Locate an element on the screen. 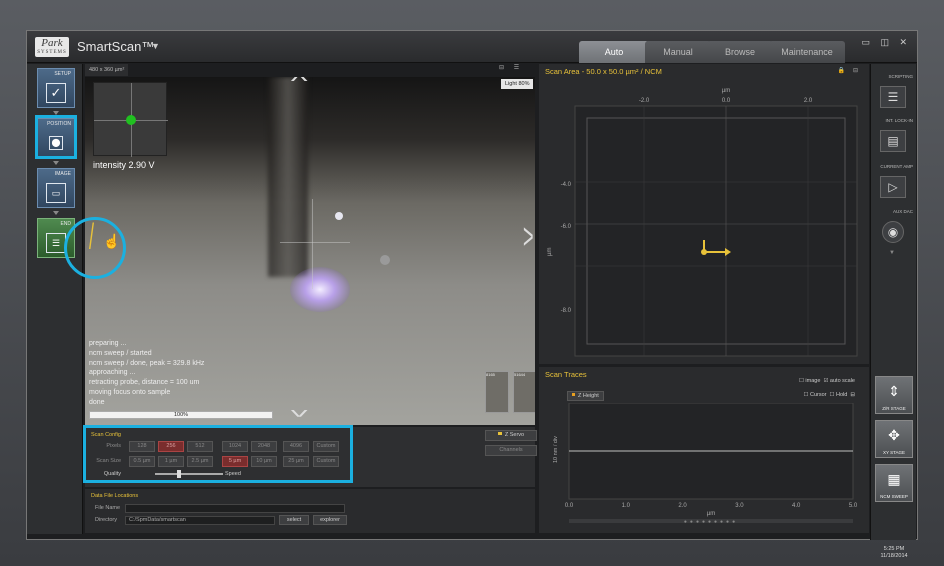 This screenshot has height=566, width=944. z-stage-button: ⇕ Z/R STAGE is located at coordinates (894, 395).